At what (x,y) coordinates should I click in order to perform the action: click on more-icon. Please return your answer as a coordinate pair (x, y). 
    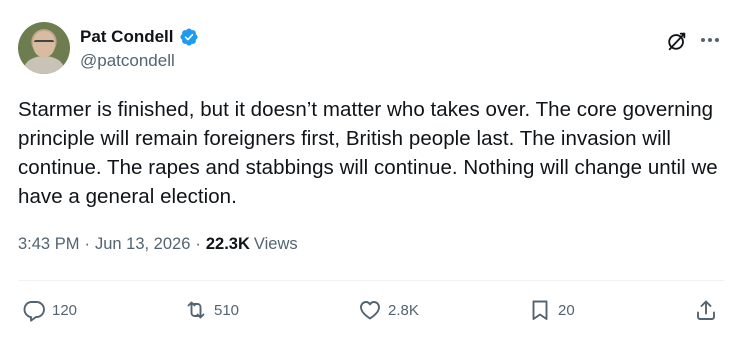
    Looking at the image, I should click on (710, 40).